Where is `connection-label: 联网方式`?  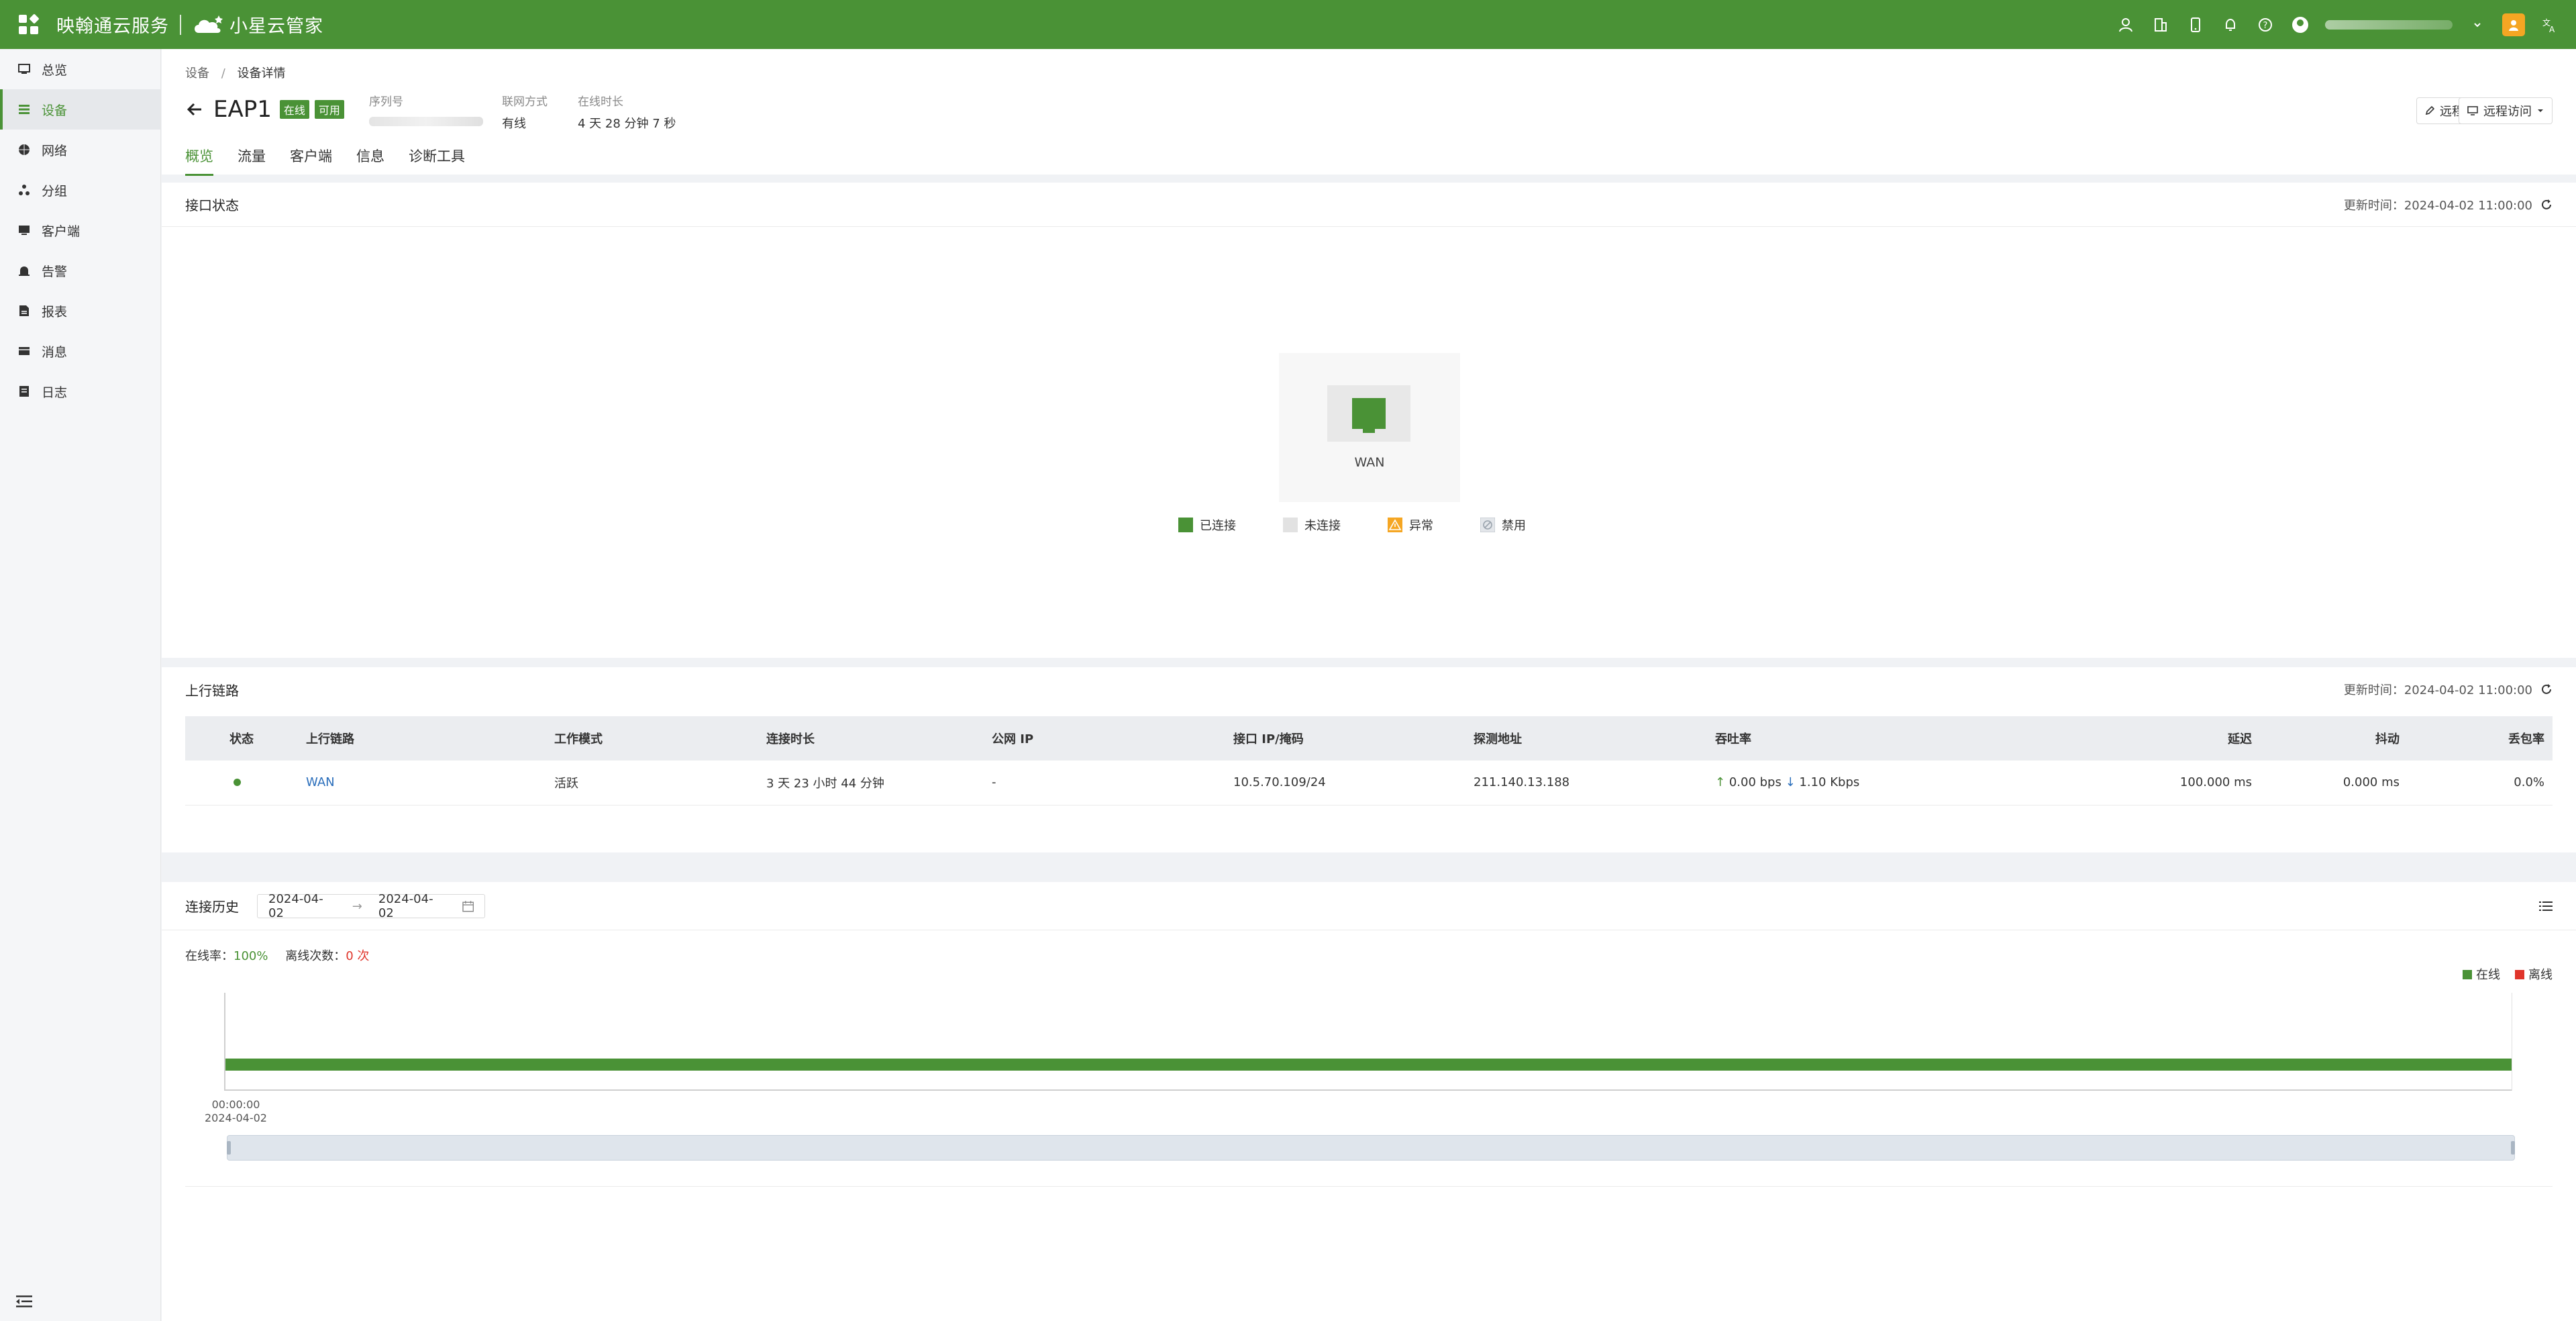 connection-label: 联网方式 is located at coordinates (525, 102).